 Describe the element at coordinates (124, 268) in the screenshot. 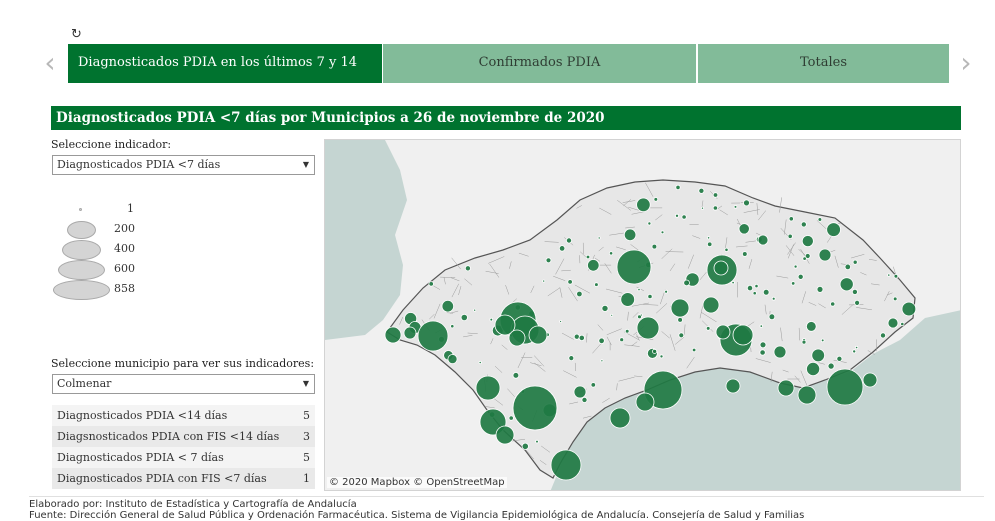

I see `legend-value: 600` at that location.